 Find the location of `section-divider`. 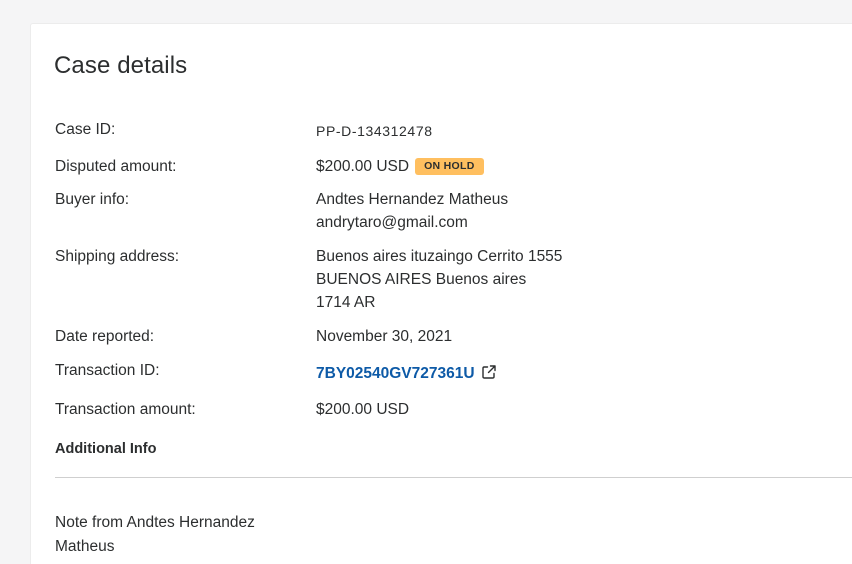

section-divider is located at coordinates (453, 477).